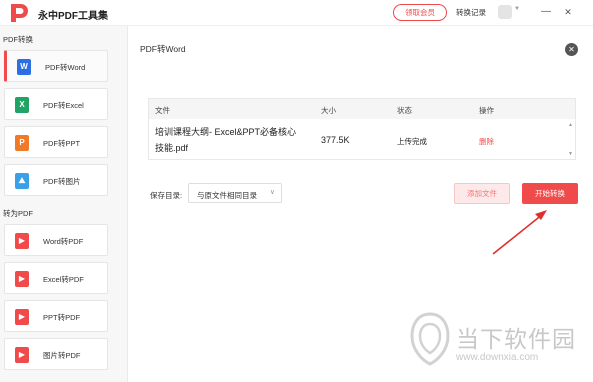 The image size is (593, 382). I want to click on sidebar-item-image-to-pdf: ▶ 图片转PDF, so click(56, 354).